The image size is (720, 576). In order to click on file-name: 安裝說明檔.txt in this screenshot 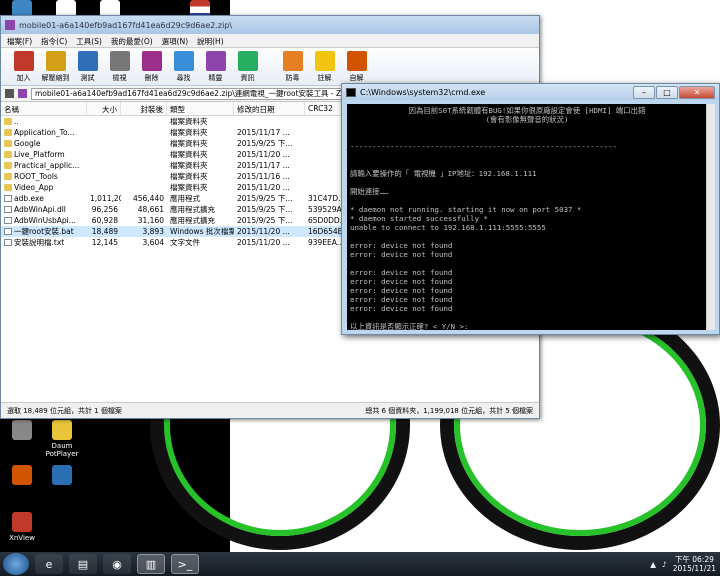, I will do `click(39, 242)`.